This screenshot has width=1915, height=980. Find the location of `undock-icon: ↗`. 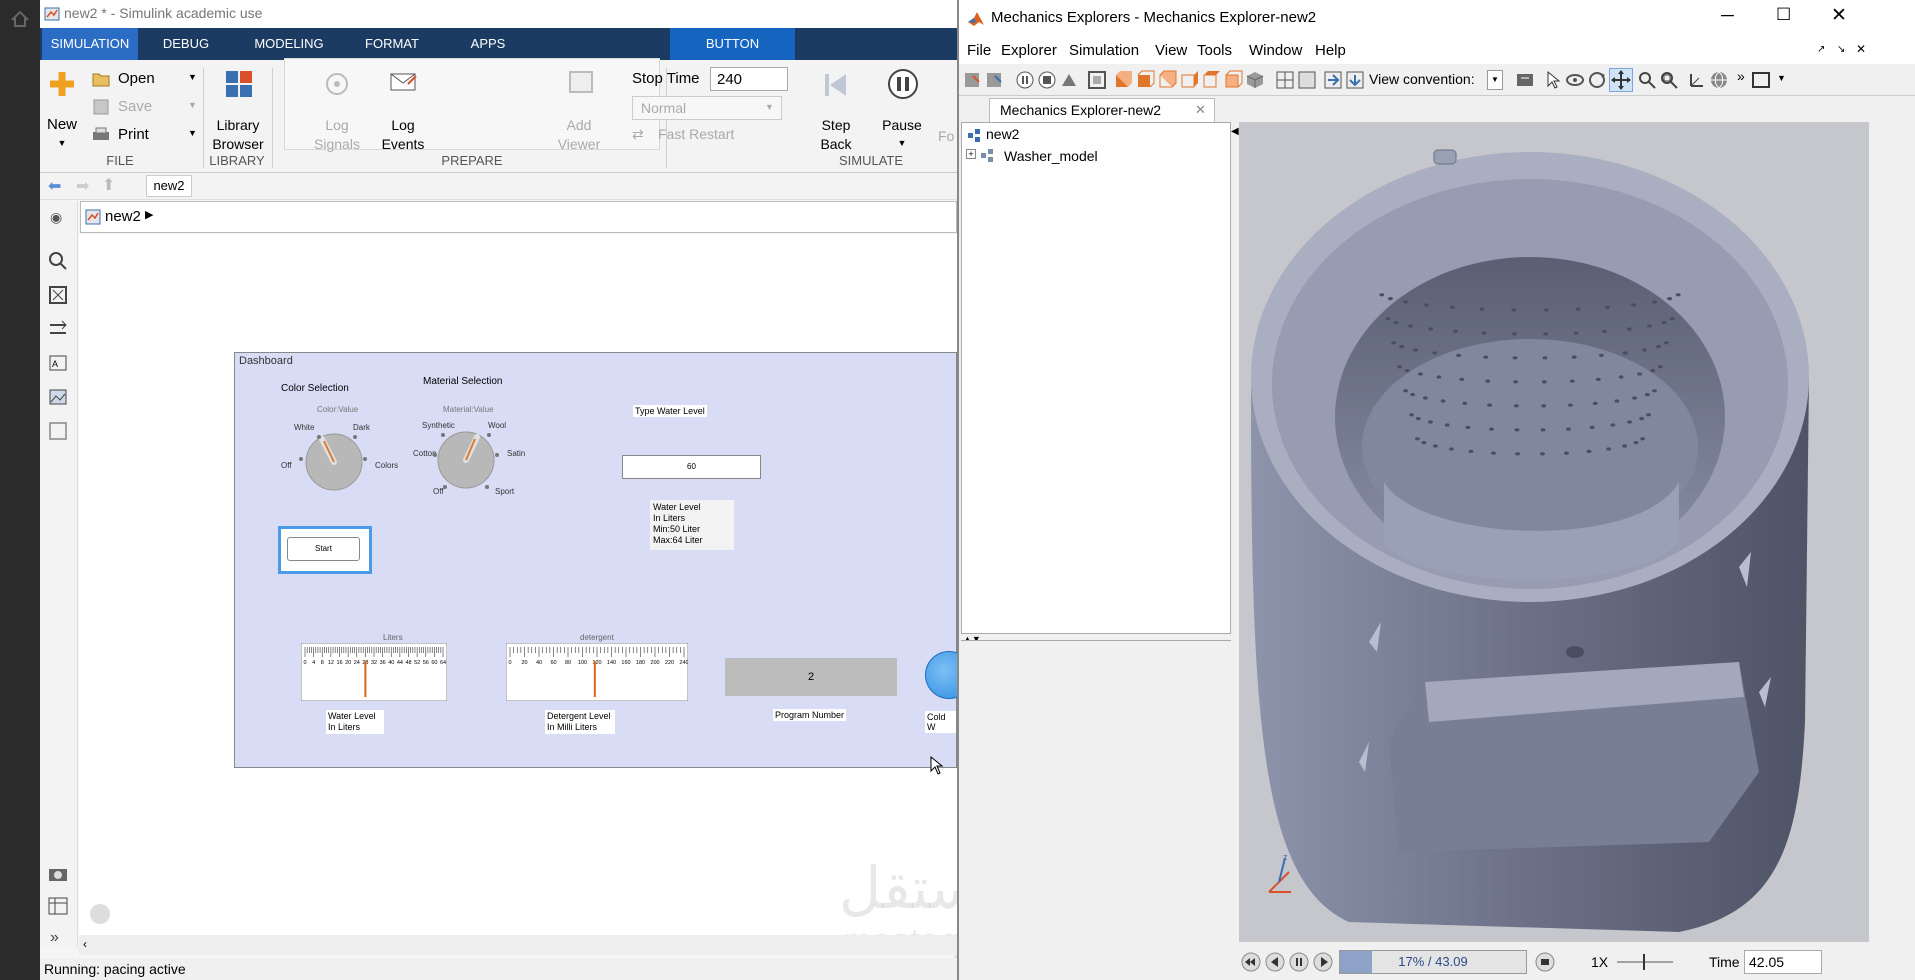

undock-icon: ↗ is located at coordinates (1821, 49).